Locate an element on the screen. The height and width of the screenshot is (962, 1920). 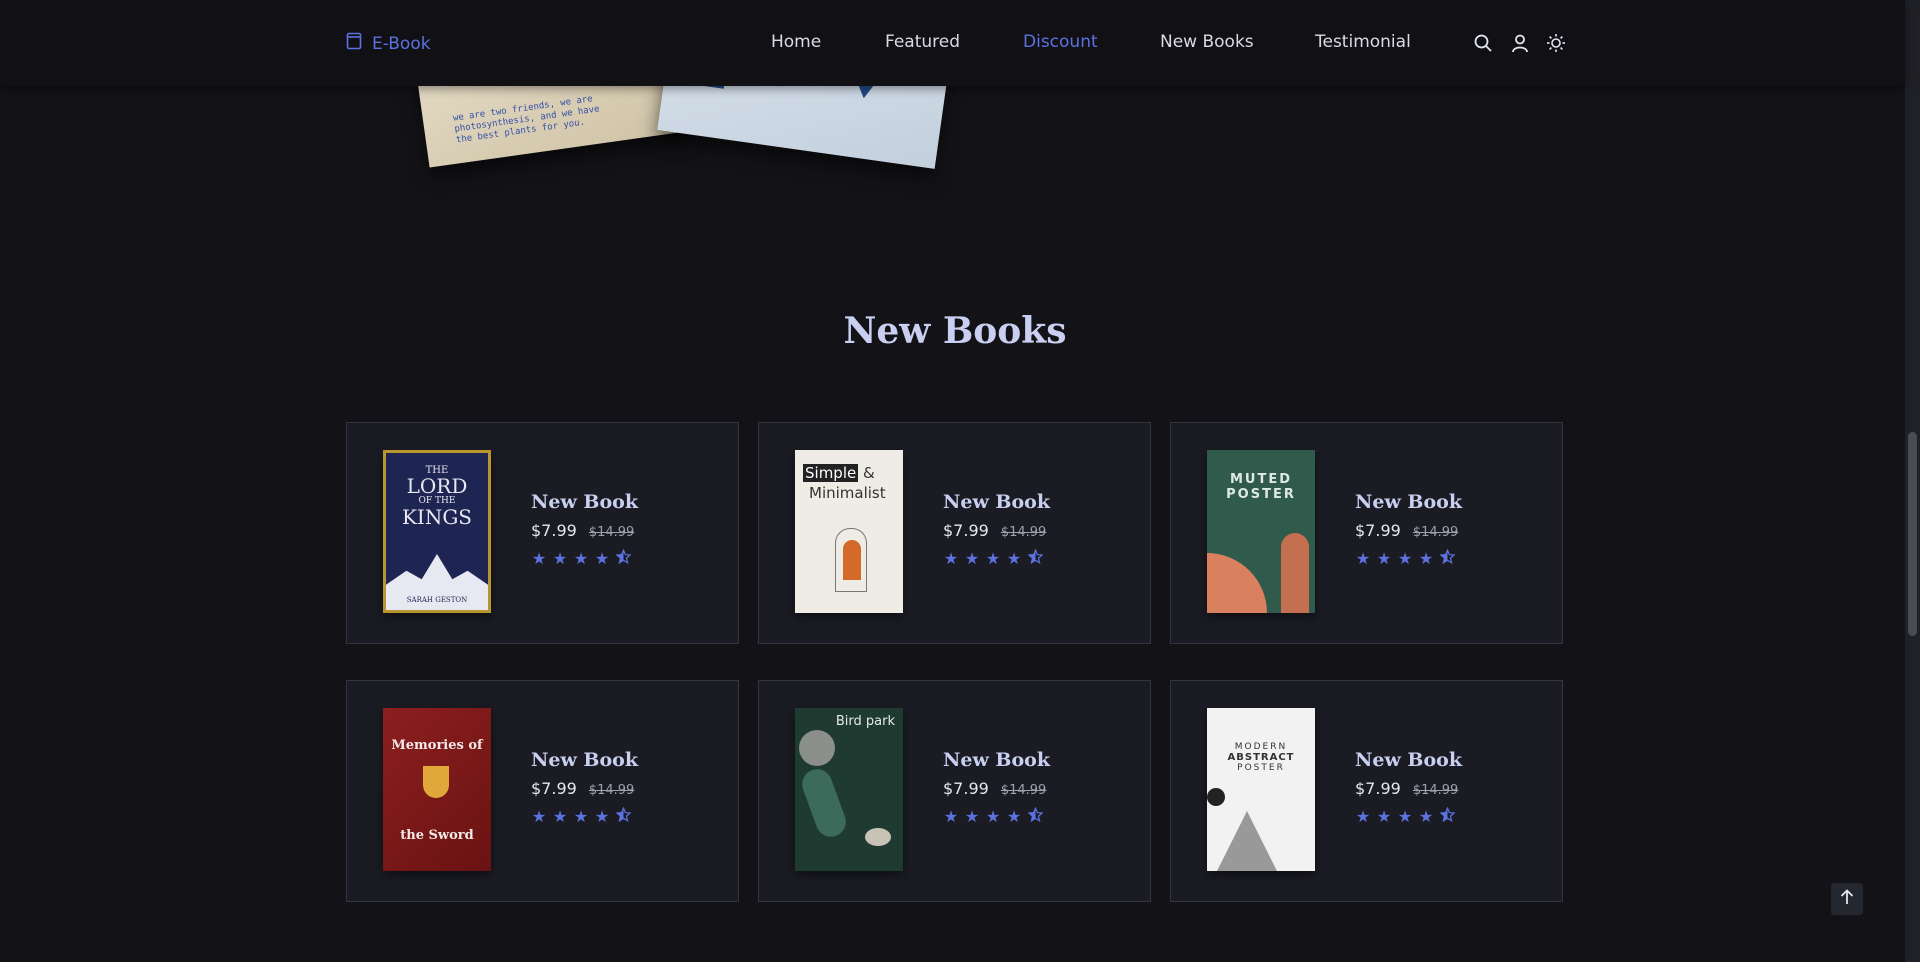
user-icon is located at coordinates (1520, 43).